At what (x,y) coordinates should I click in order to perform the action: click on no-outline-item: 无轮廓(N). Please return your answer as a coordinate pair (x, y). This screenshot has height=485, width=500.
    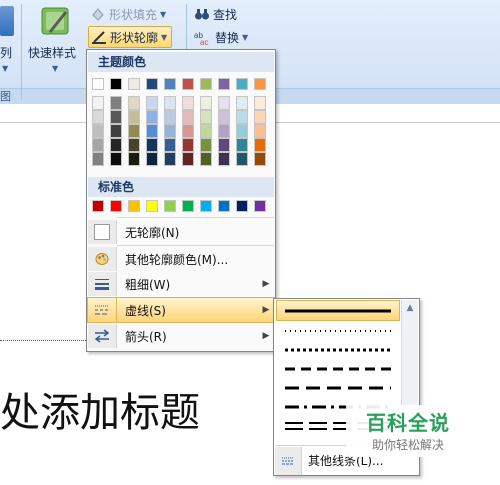
    Looking at the image, I should click on (181, 232).